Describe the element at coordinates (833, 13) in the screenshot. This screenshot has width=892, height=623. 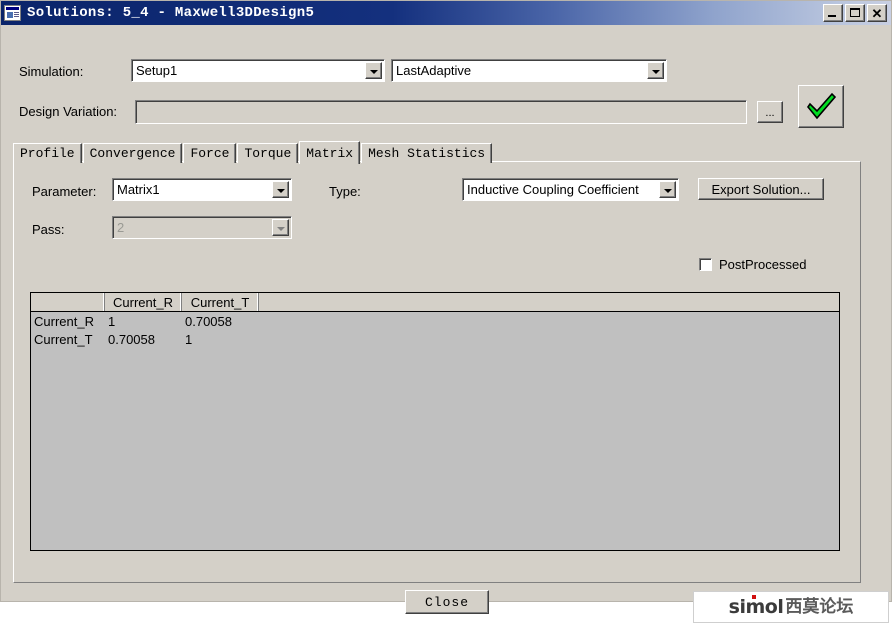
I see `minimize-button` at that location.